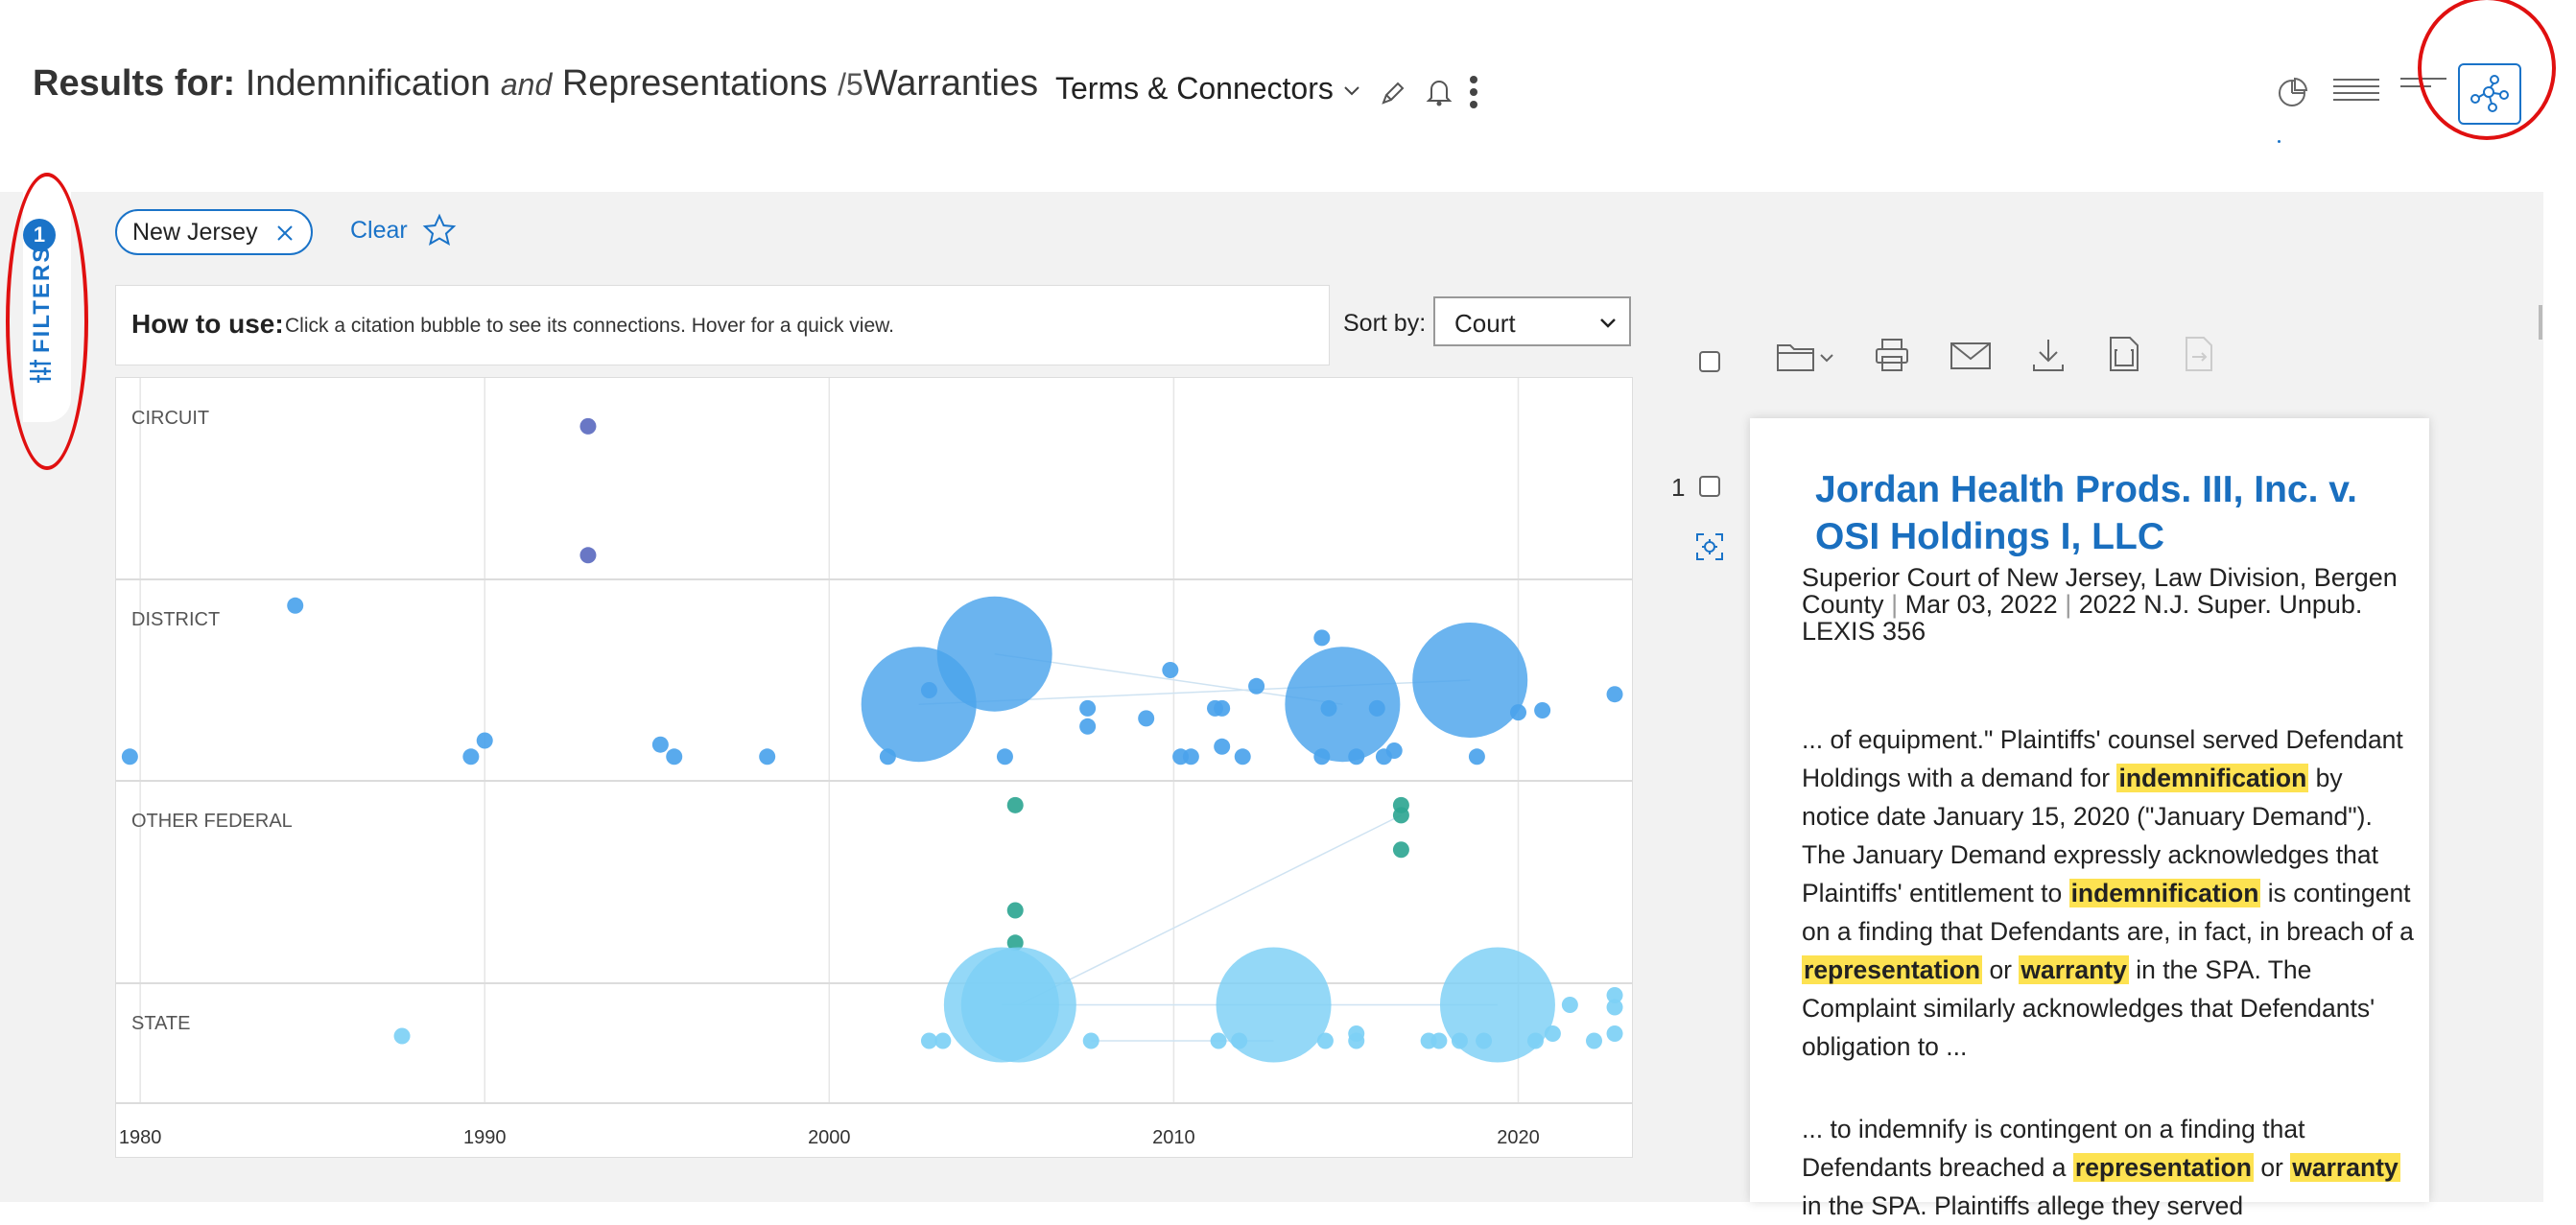 The width and height of the screenshot is (2576, 1225). Describe the element at coordinates (1351, 90) in the screenshot. I see `chevron-down-icon` at that location.